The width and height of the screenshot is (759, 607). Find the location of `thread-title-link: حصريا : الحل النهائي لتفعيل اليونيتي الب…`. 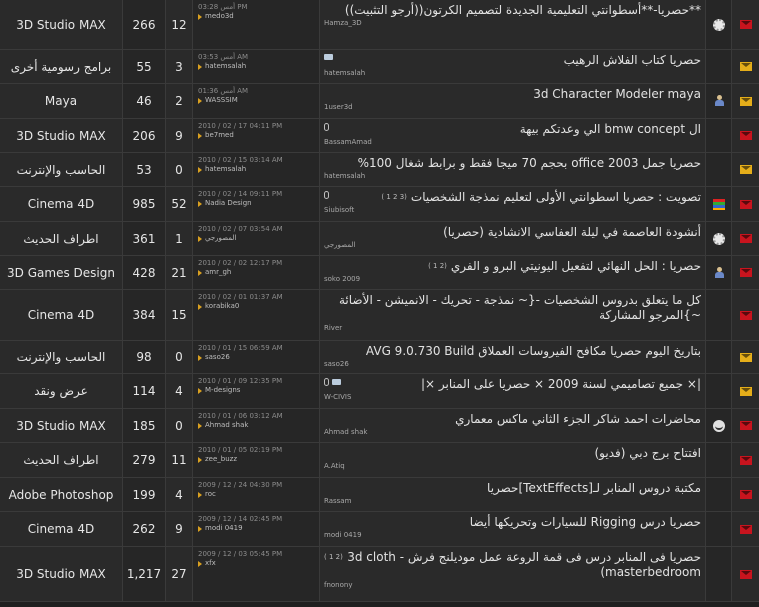

thread-title-link: حصريا : الحل النهائي لتفعيل اليونيتي الب… is located at coordinates (576, 266).